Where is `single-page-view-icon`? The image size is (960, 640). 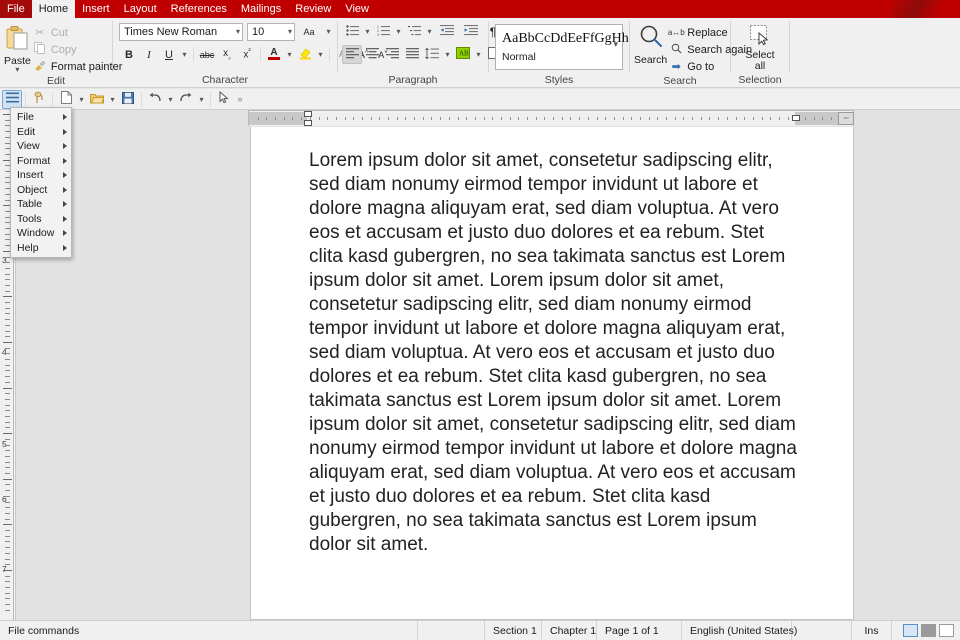 single-page-view-icon is located at coordinates (910, 630).